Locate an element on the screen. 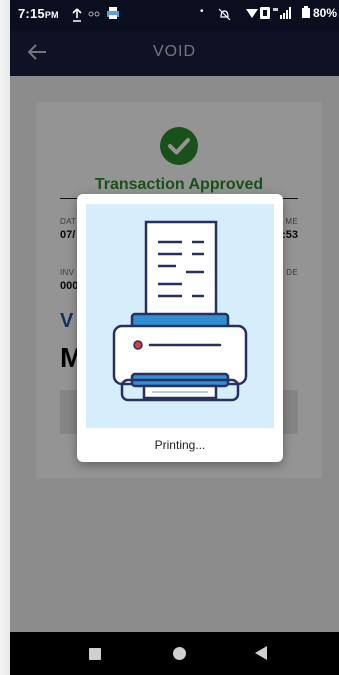 This screenshot has height=675, width=339. navigation-bar is located at coordinates (174, 653).